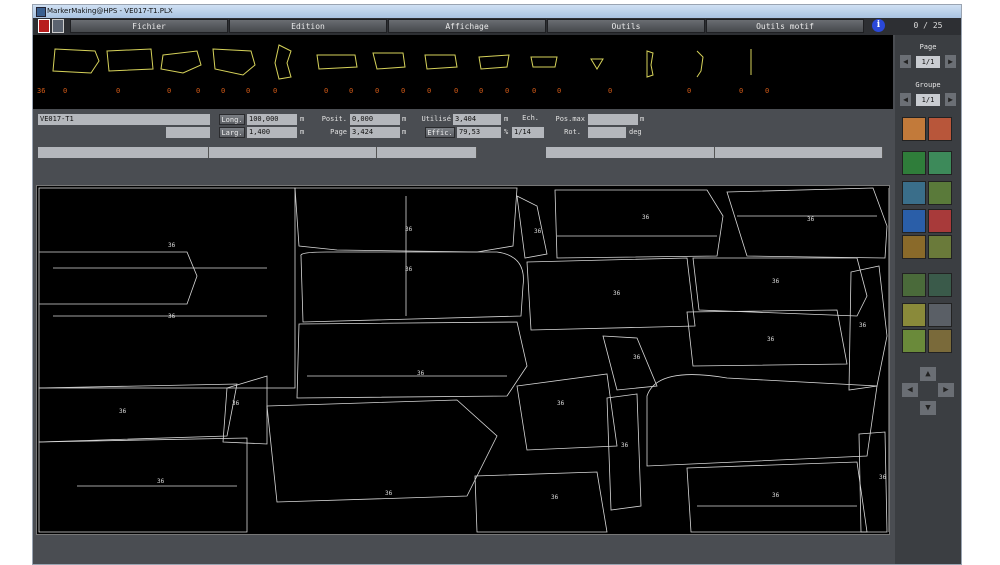  What do you see at coordinates (940, 285) in the screenshot?
I see `pack-icon` at bounding box center [940, 285].